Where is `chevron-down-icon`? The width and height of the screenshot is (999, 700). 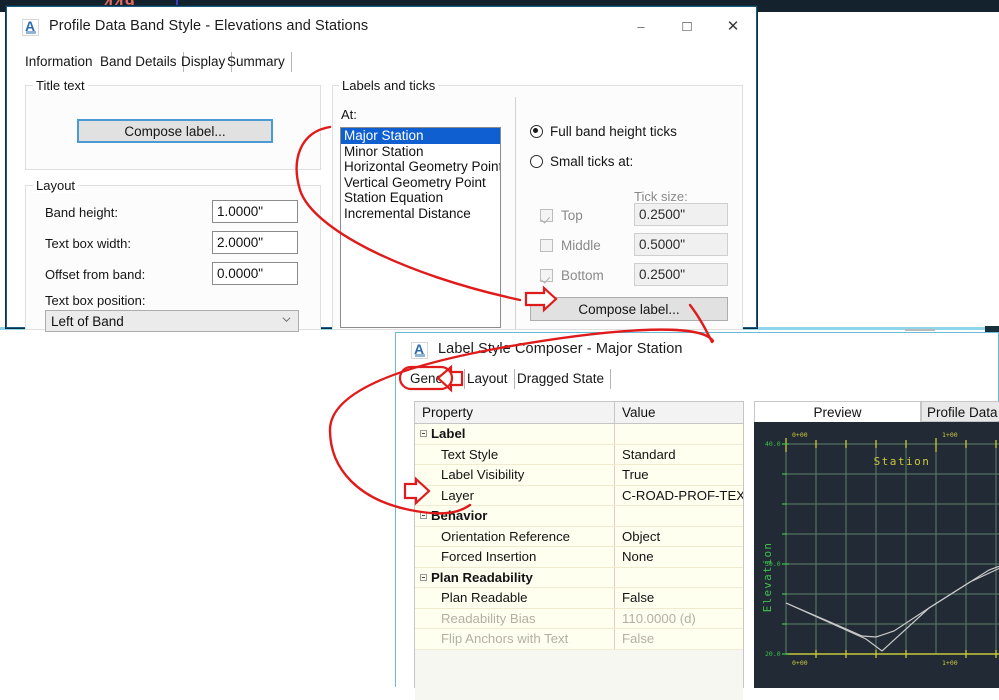
chevron-down-icon is located at coordinates (286, 320).